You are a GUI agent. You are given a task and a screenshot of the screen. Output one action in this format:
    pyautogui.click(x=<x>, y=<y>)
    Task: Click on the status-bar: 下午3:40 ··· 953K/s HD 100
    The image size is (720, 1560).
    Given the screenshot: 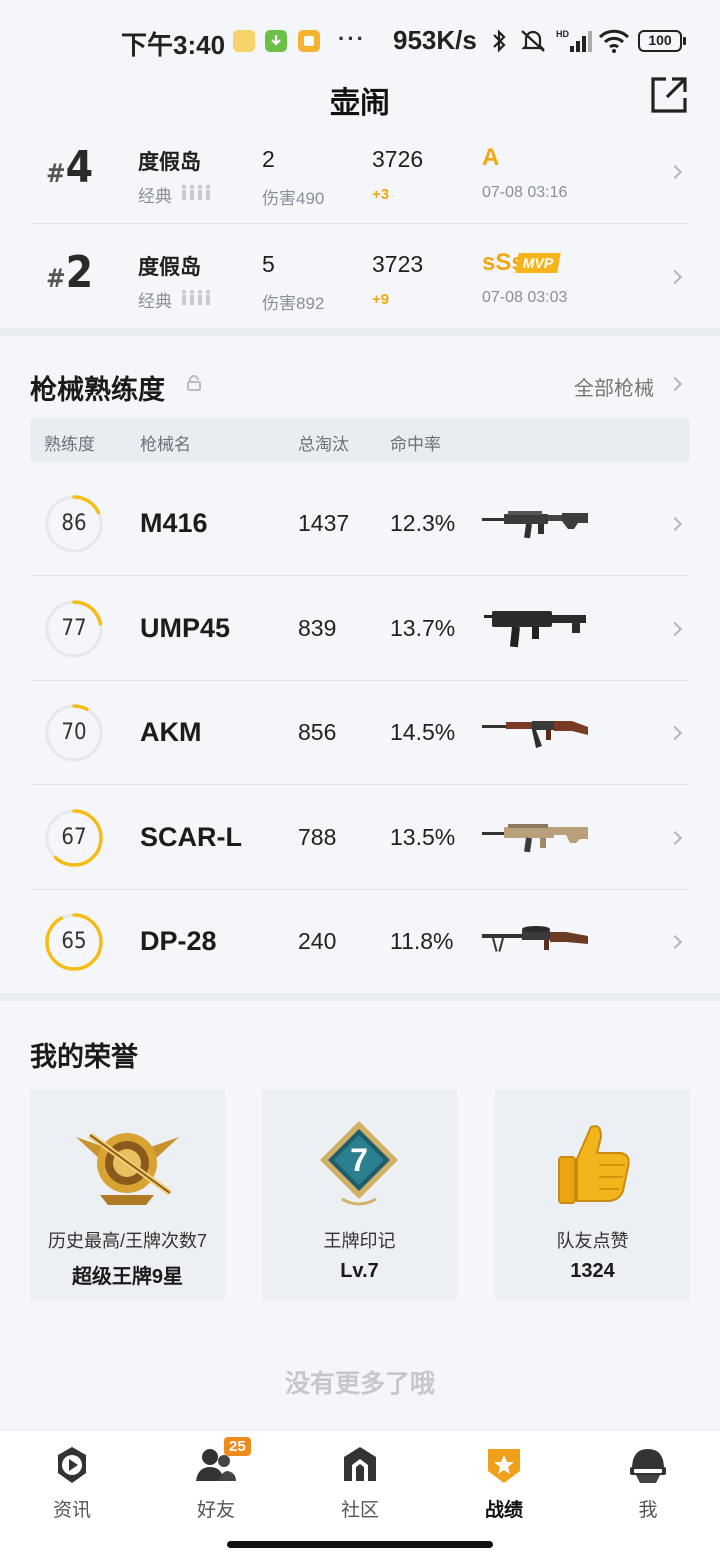 What is the action you would take?
    pyautogui.click(x=360, y=40)
    